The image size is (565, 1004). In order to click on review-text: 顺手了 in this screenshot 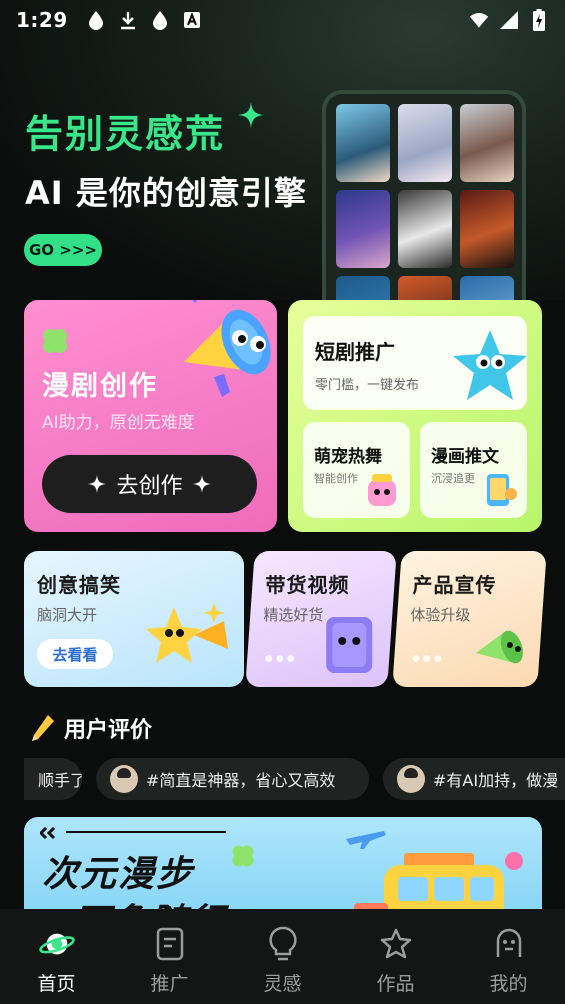, I will do `click(60, 780)`.